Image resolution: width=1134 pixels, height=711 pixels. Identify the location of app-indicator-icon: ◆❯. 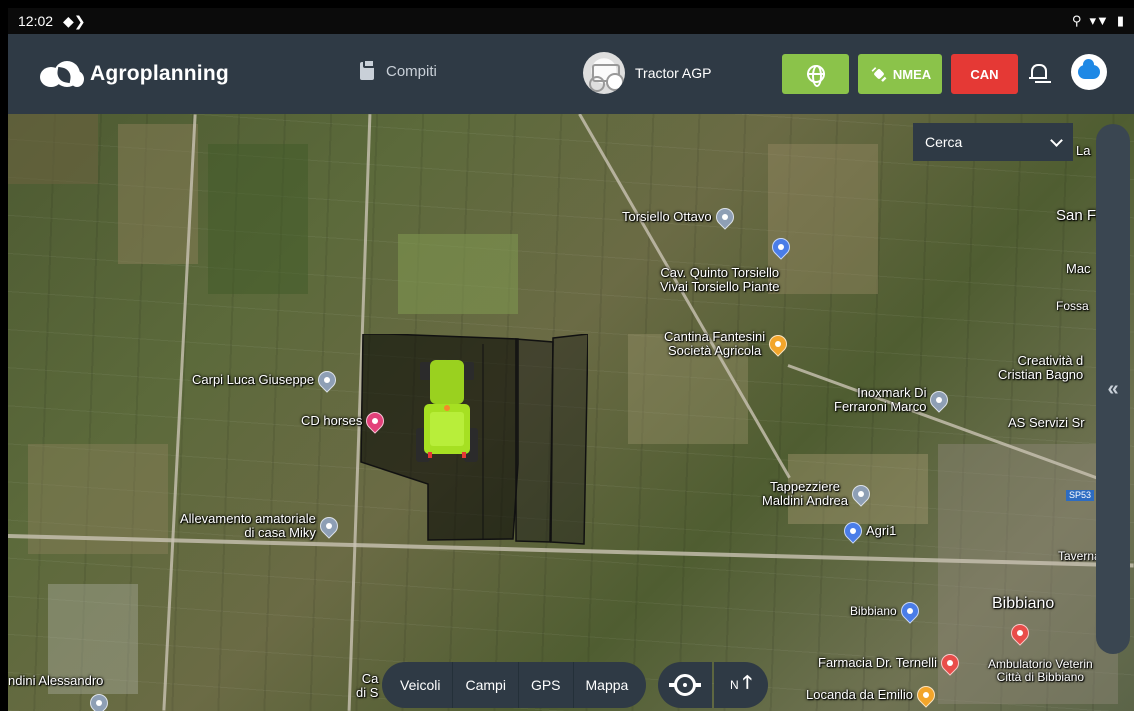
(74, 20).